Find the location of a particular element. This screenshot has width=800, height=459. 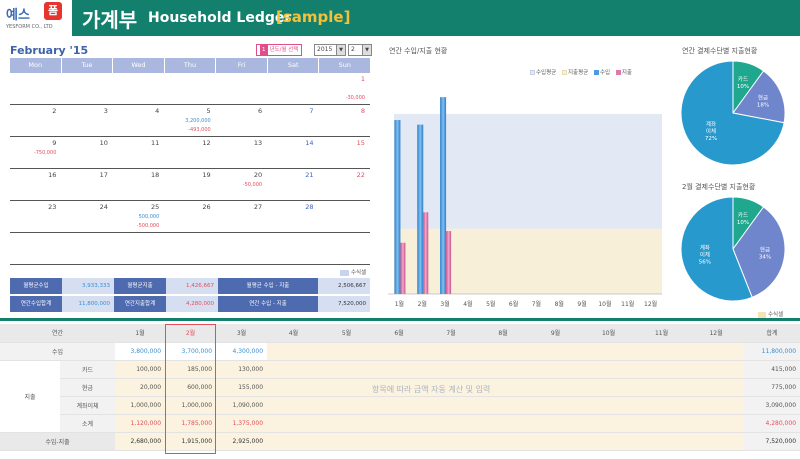

calendar-day-cell: 11 is located at coordinates (138, 152).